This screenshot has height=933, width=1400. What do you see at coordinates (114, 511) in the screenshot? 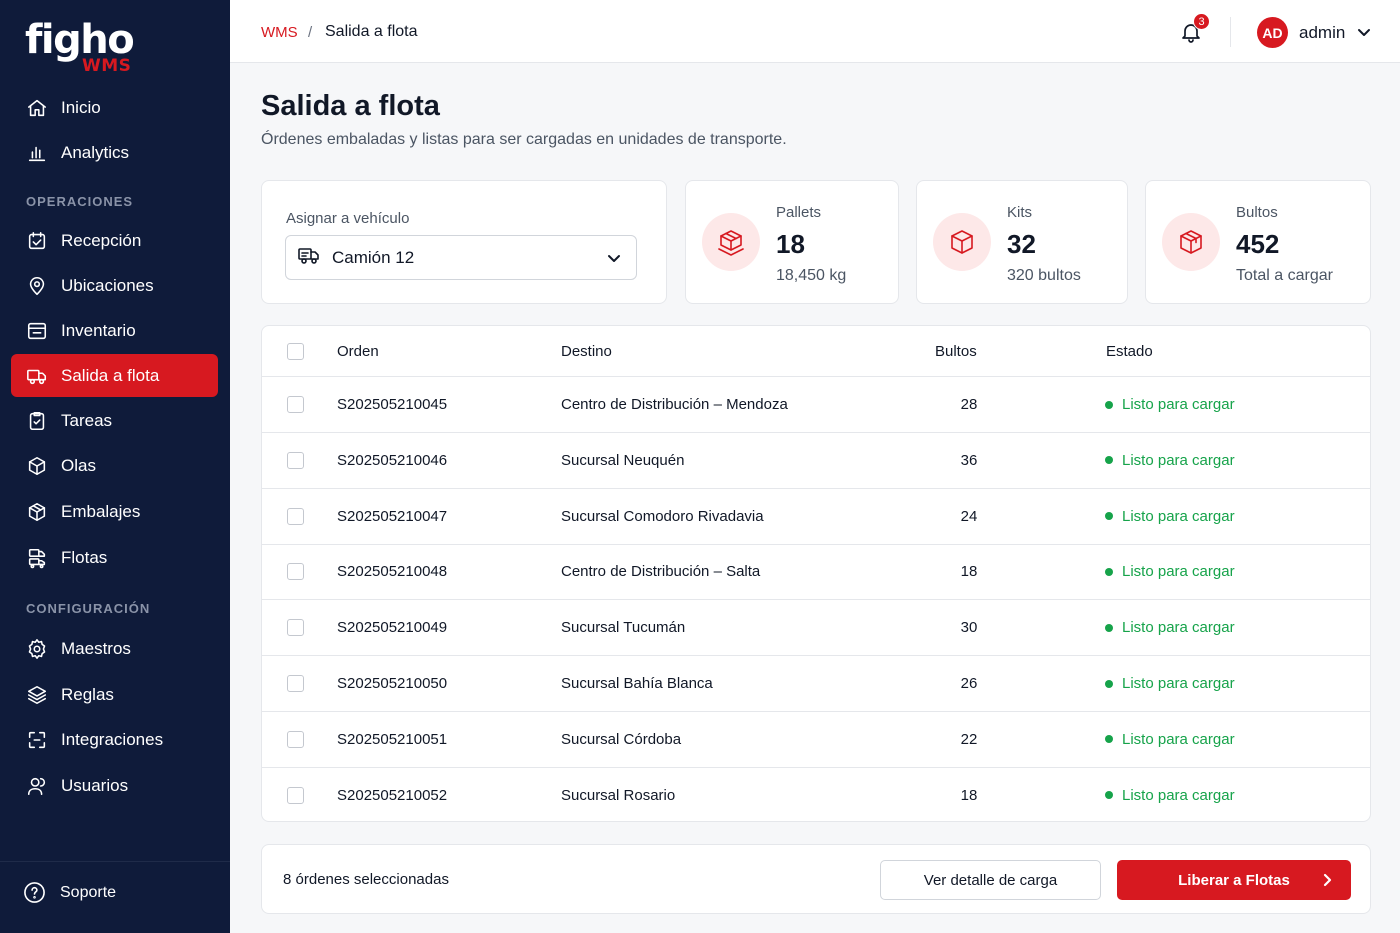
I see `sidebar-item-embalajes: Embalajes` at bounding box center [114, 511].